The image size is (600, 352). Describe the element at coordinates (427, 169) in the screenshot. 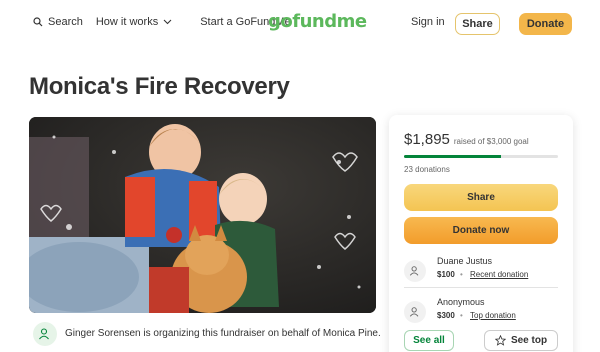

I see `donations-count: 23 donations` at that location.